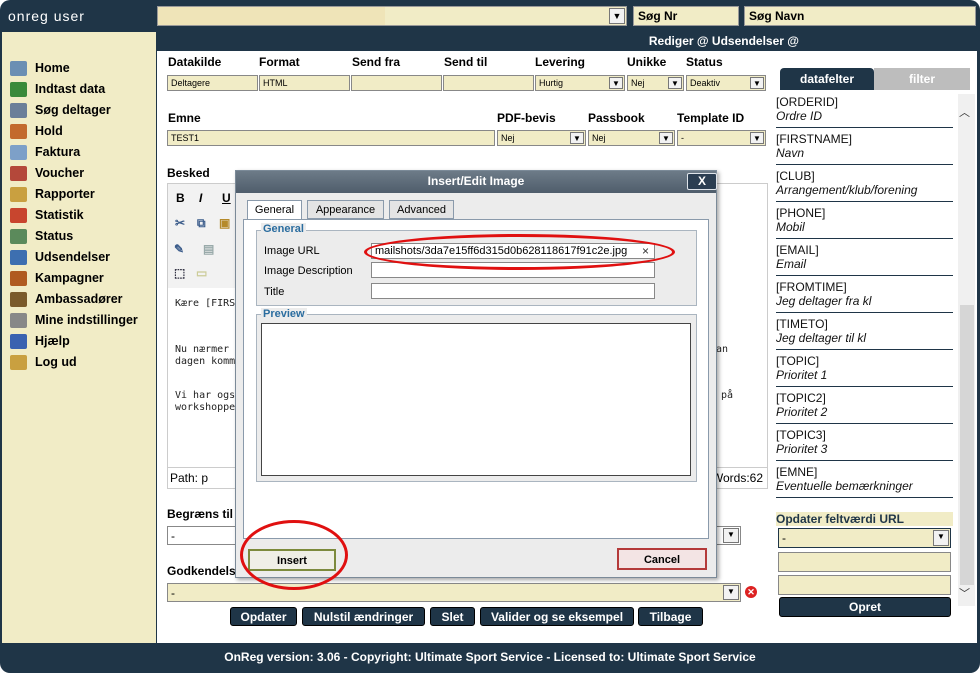 The width and height of the screenshot is (980, 673). I want to click on datafelt-item: [TOPIC] Prioritet 1, so click(864, 370).